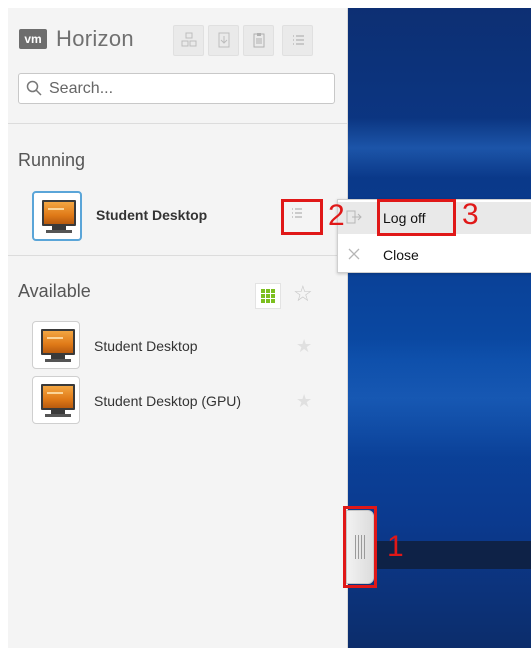  Describe the element at coordinates (151, 215) in the screenshot. I see `running-item-label: Student Desktop` at that location.